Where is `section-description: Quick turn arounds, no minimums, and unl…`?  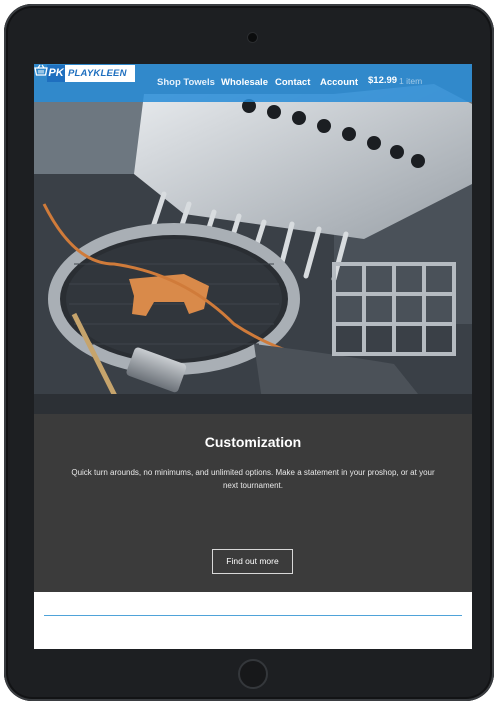 section-description: Quick turn arounds, no minimums, and unl… is located at coordinates (253, 479).